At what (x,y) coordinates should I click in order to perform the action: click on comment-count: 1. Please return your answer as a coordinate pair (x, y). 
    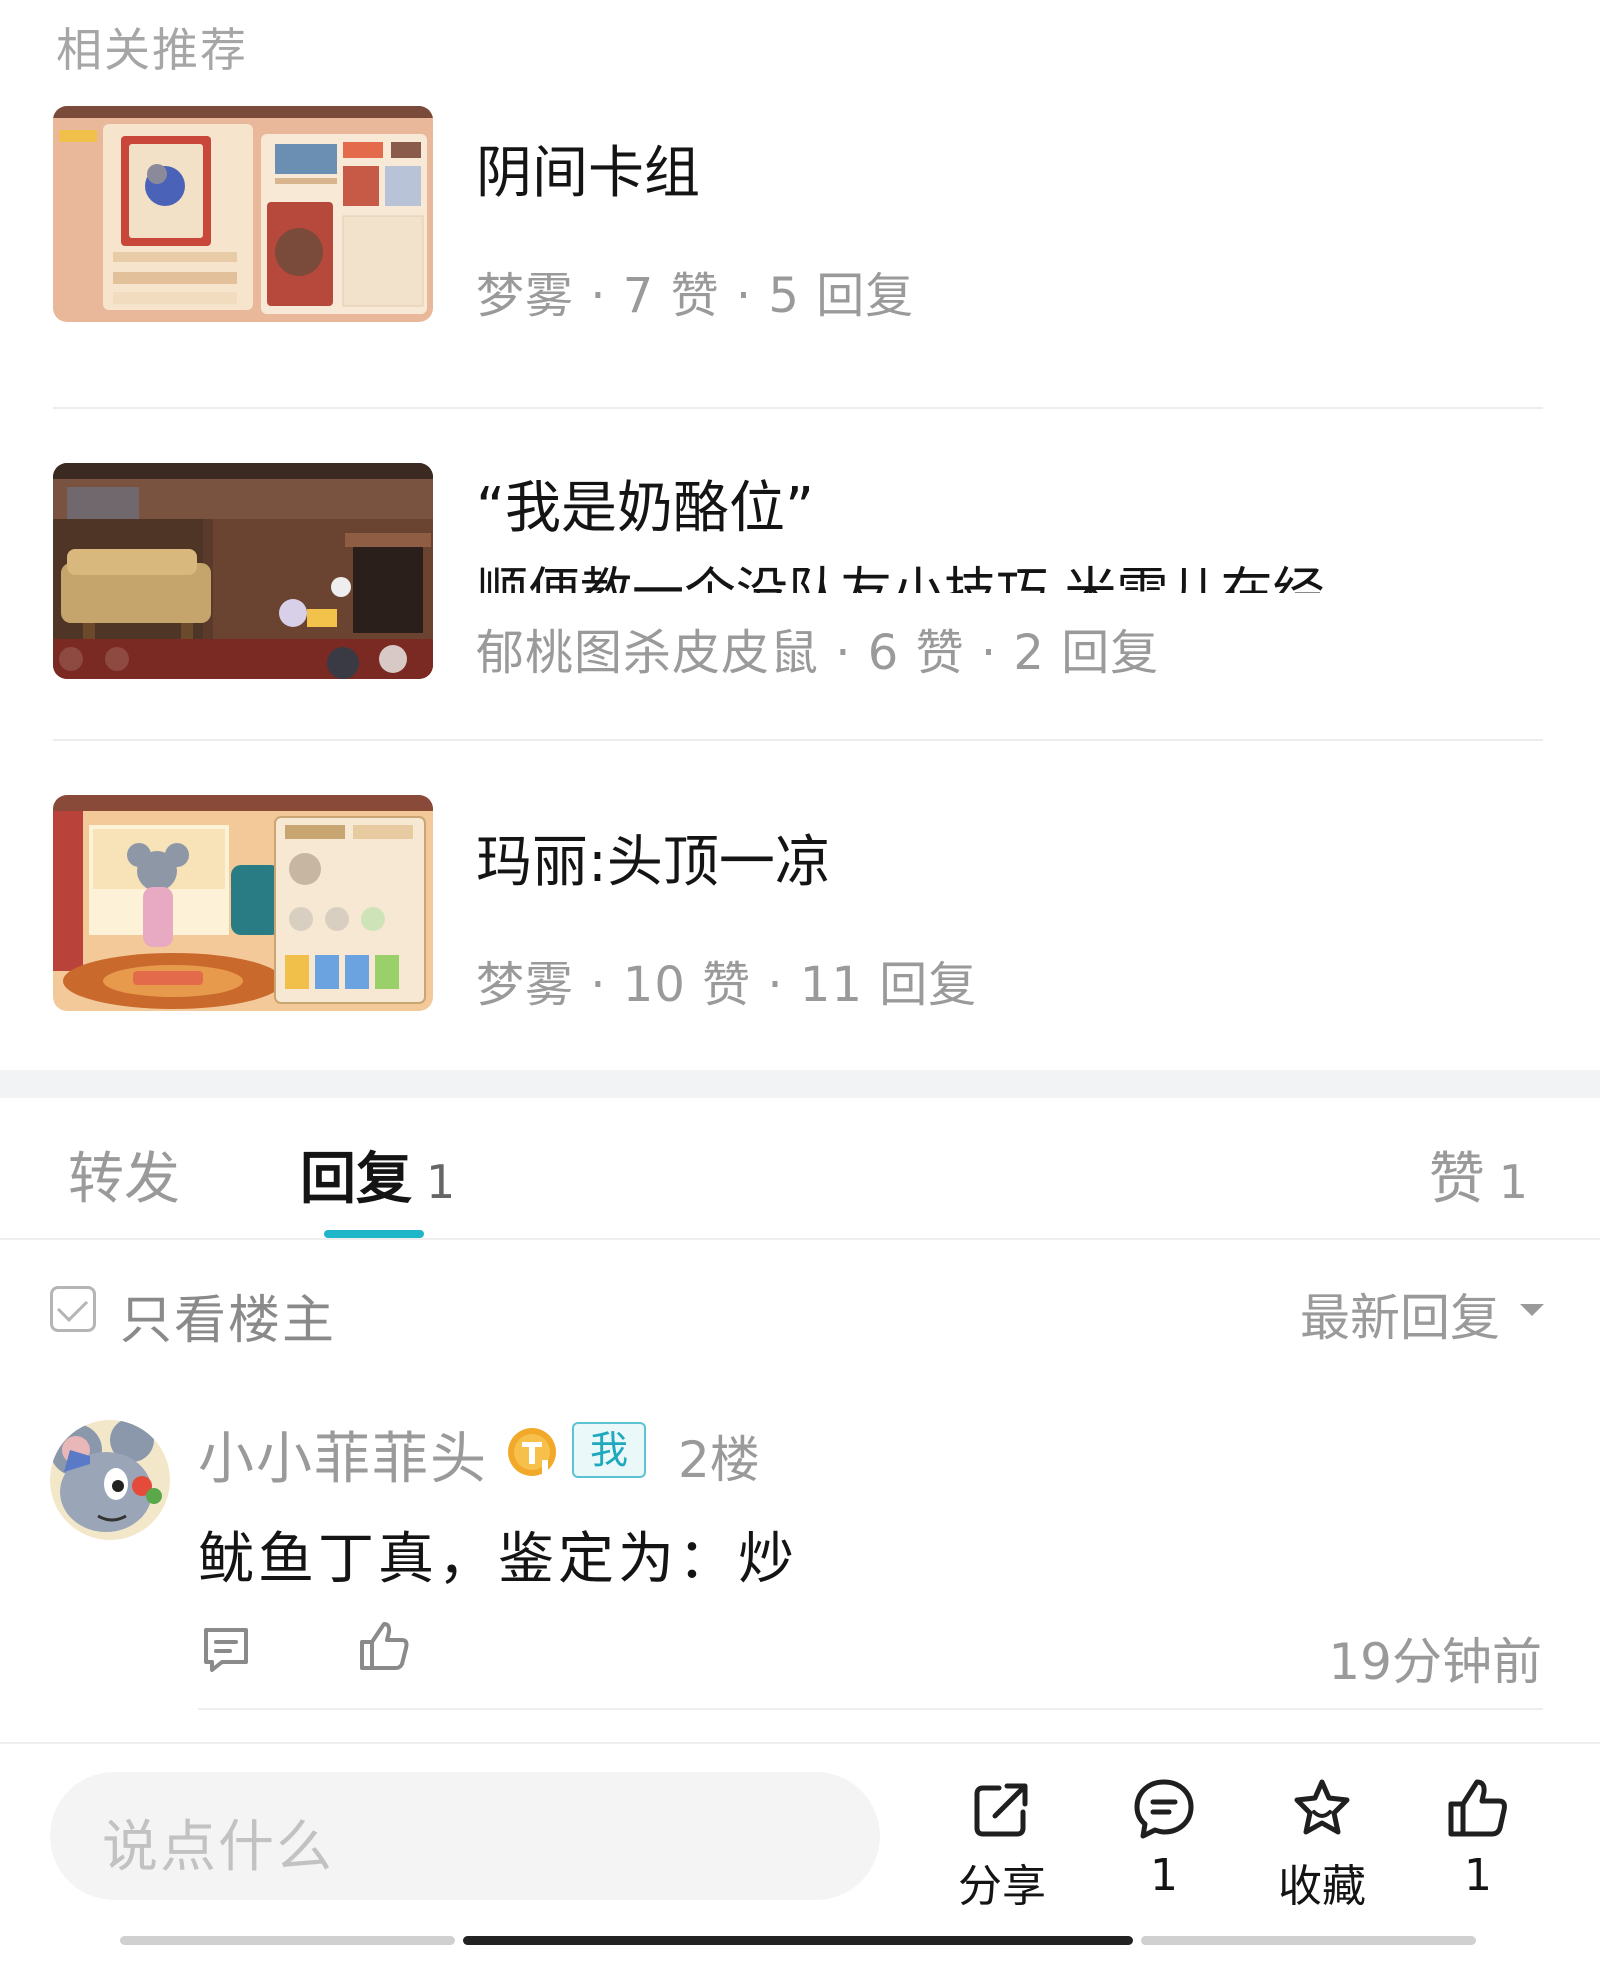
    Looking at the image, I should click on (1164, 1875).